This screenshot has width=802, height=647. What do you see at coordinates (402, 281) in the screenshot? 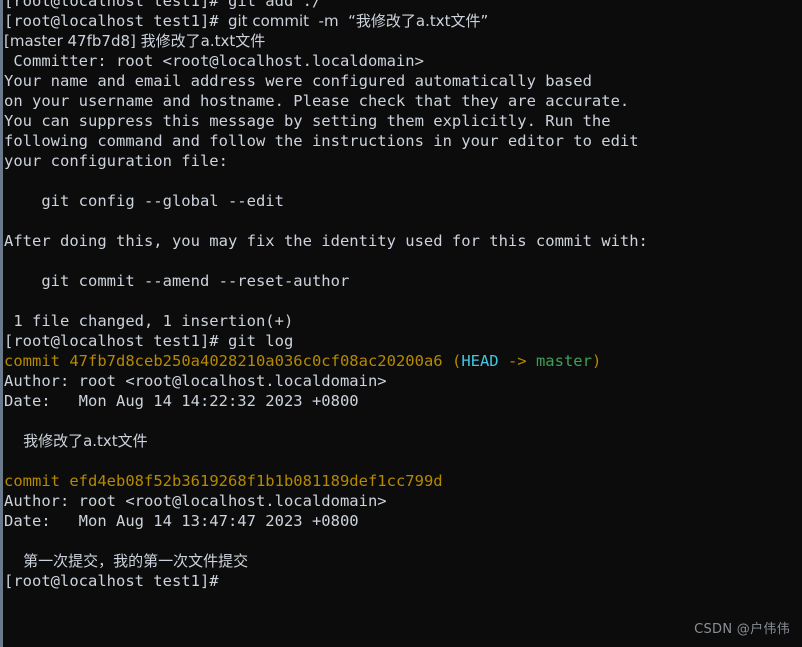
I see `terminal-line-fix-command-2: git commit --amend --reset-author` at bounding box center [402, 281].